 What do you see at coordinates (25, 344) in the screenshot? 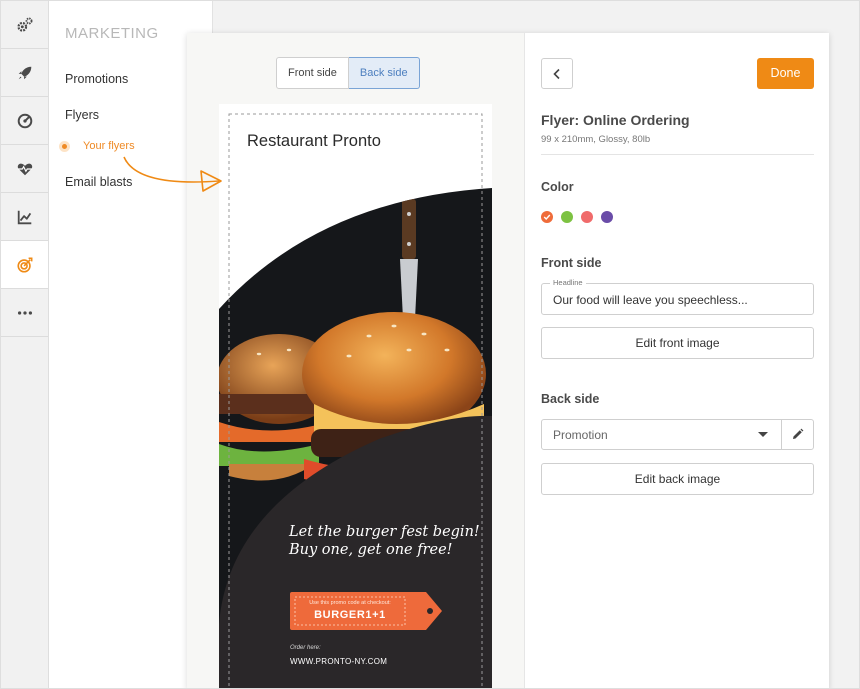
I see `icon-rail` at bounding box center [25, 344].